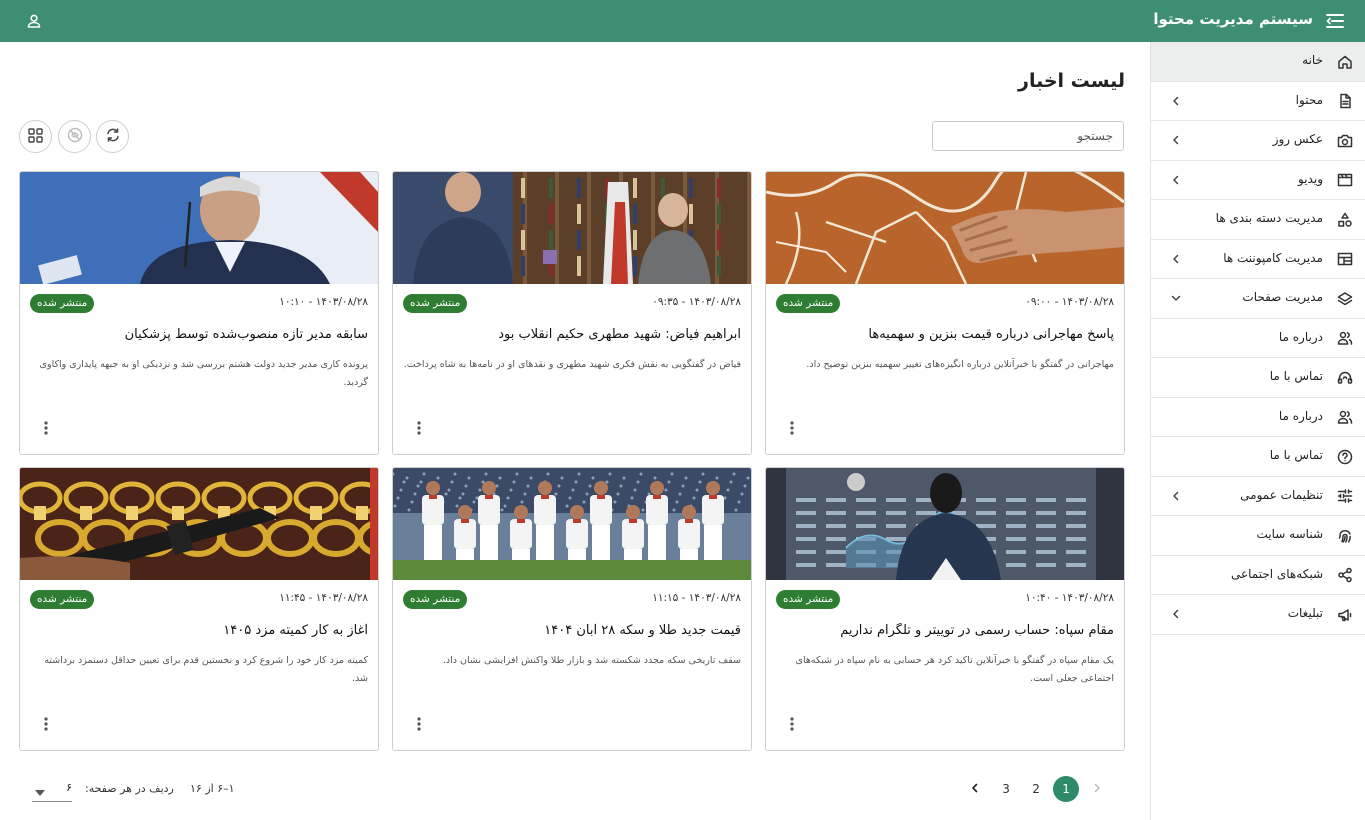 The image size is (1365, 820). I want to click on page-button-2: 2, so click(1036, 789).